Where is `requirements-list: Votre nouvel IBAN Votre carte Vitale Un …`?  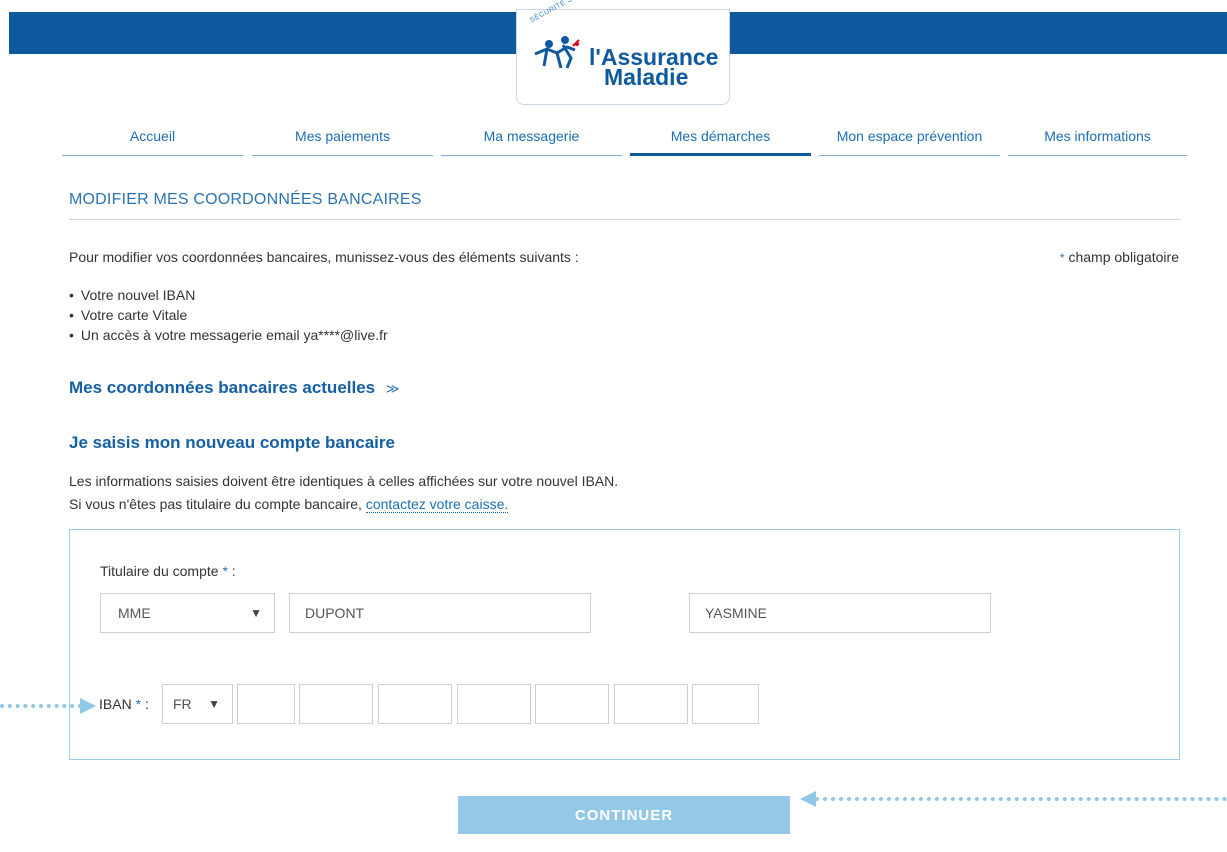 requirements-list: Votre nouvel IBAN Votre carte Vitale Un … is located at coordinates (228, 316).